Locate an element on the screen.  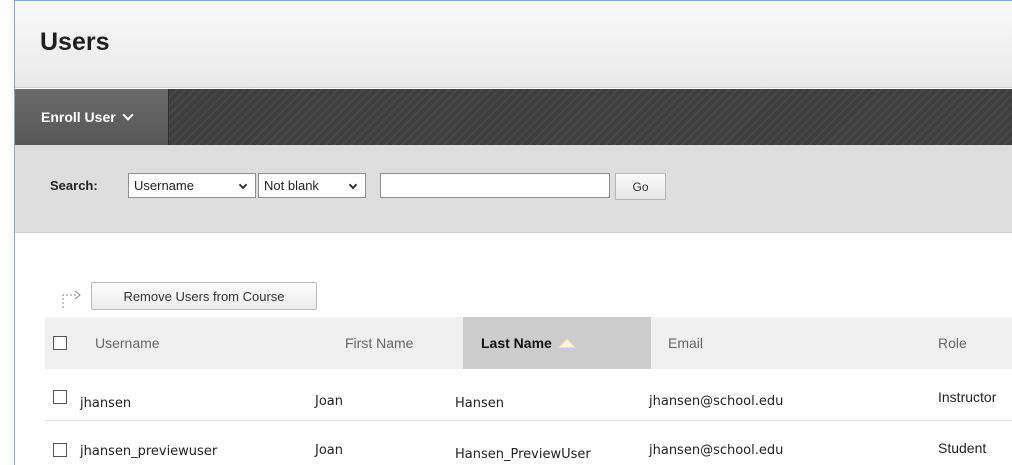
table-header: Username First Name Last Name Email Role is located at coordinates (528, 343).